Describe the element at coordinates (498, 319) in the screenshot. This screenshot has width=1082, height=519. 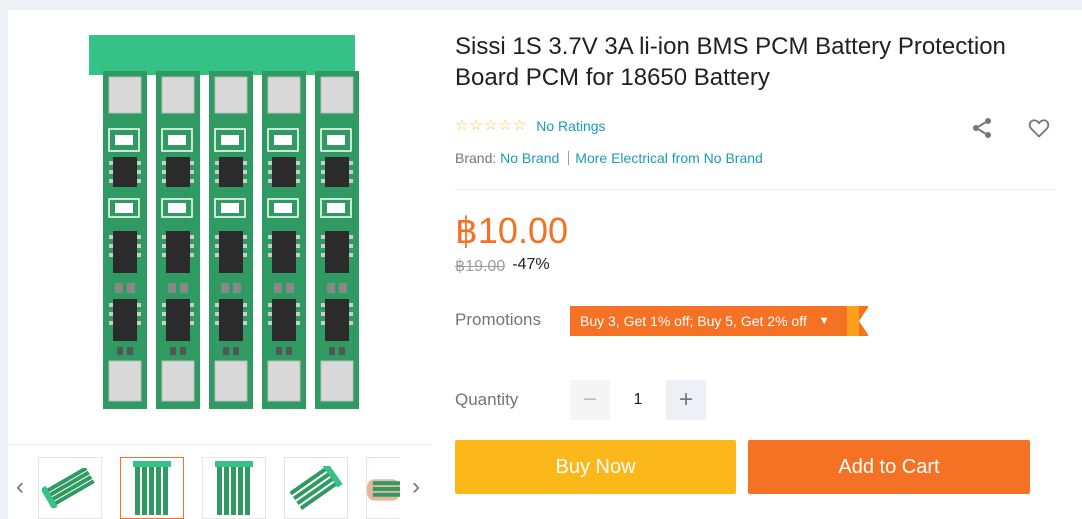
I see `promotions-label: Promotions` at that location.